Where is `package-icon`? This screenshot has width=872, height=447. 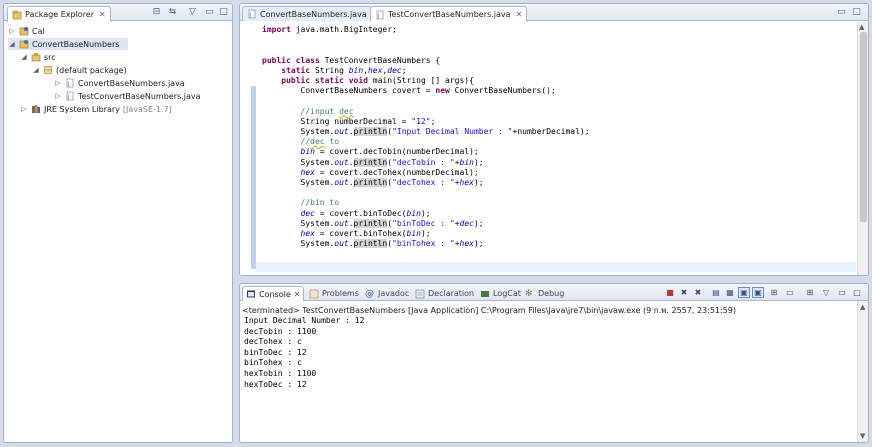 package-icon is located at coordinates (48, 70).